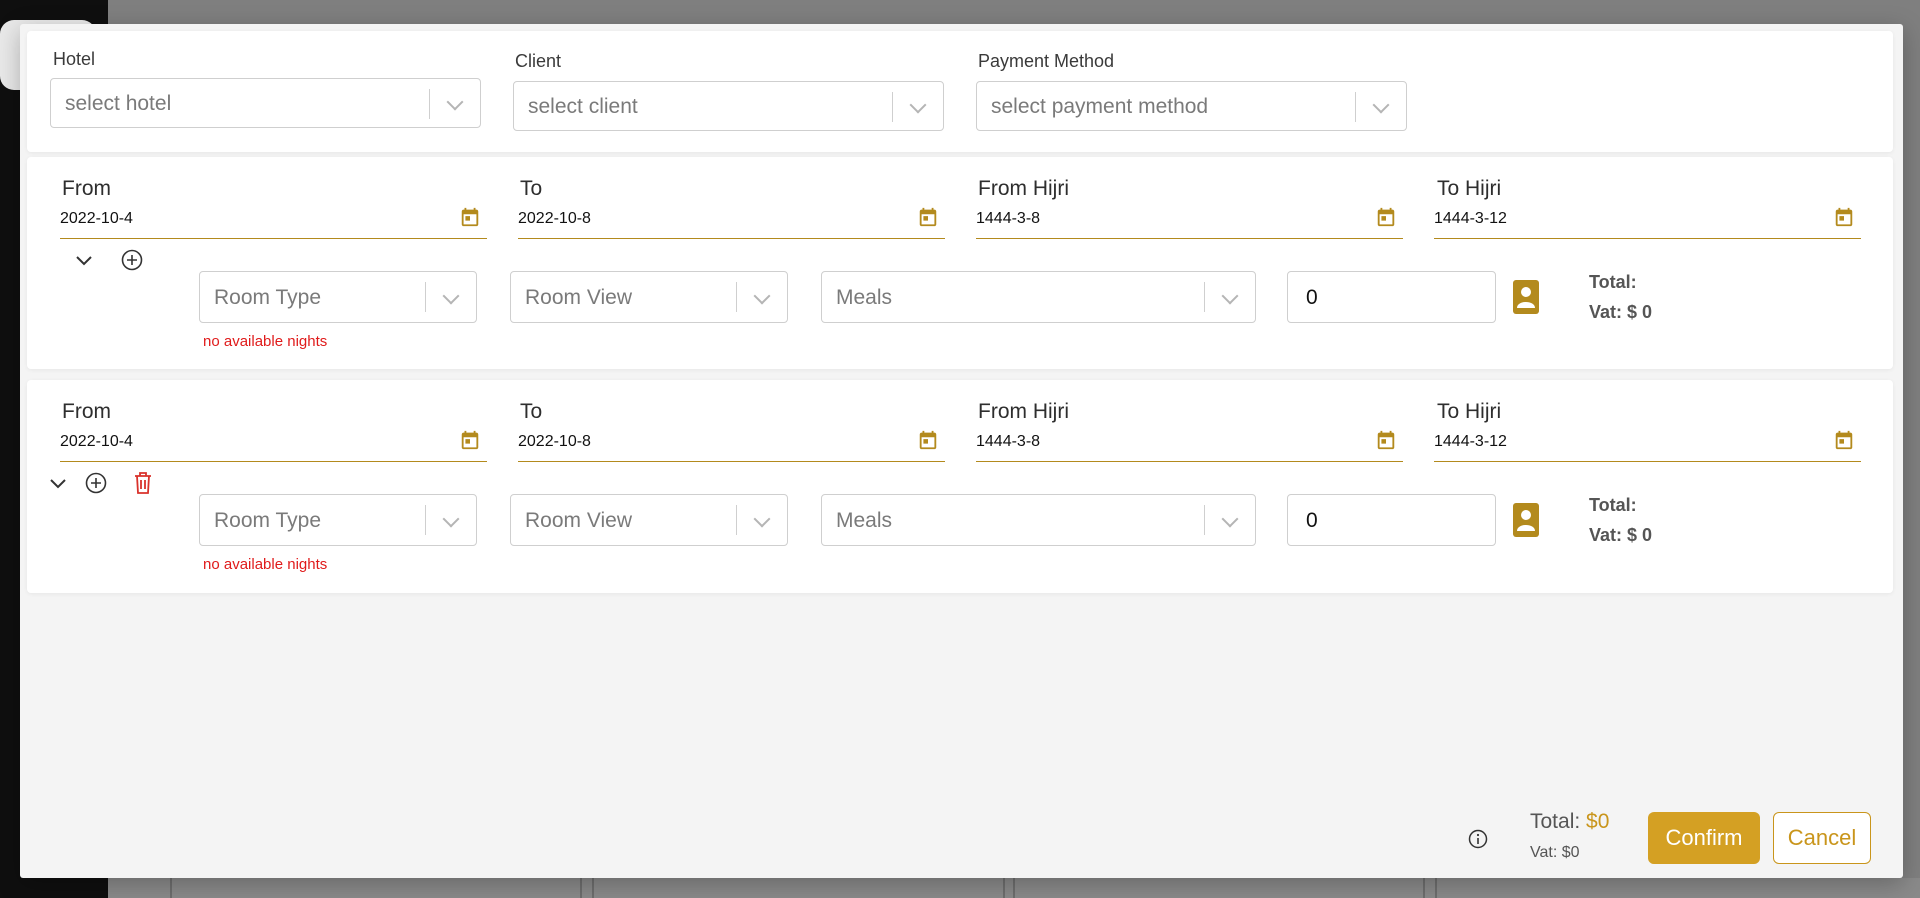 This screenshot has height=898, width=1920. Describe the element at coordinates (1312, 297) in the screenshot. I see `quantity-value: 0` at that location.